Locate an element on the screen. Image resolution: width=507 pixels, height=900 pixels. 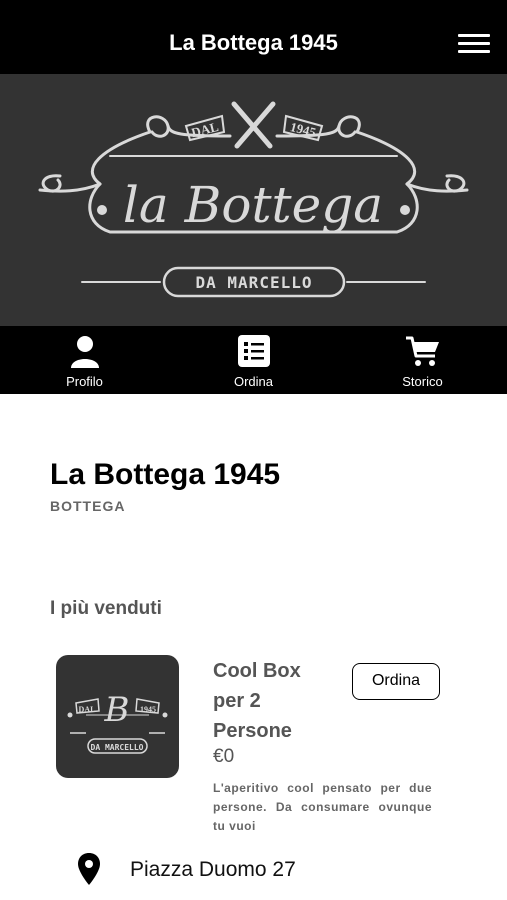
best-sellers-title: I più venduti is located at coordinates (106, 608).